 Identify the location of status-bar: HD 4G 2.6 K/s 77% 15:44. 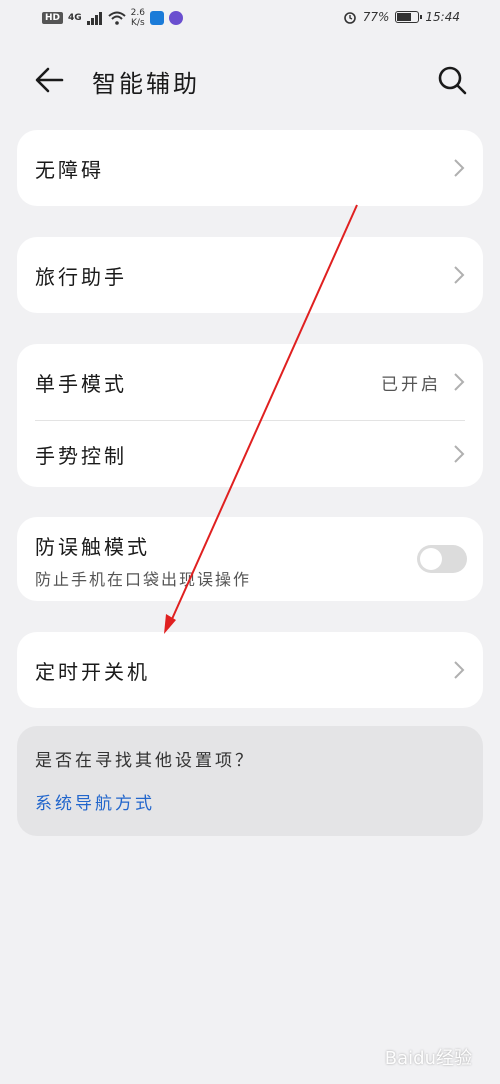
(250, 20).